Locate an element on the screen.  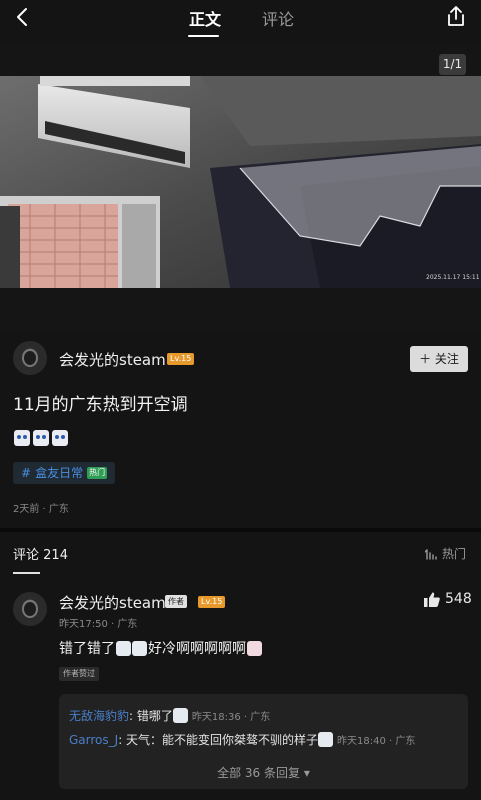
thumbs-up-icon is located at coordinates (432, 599).